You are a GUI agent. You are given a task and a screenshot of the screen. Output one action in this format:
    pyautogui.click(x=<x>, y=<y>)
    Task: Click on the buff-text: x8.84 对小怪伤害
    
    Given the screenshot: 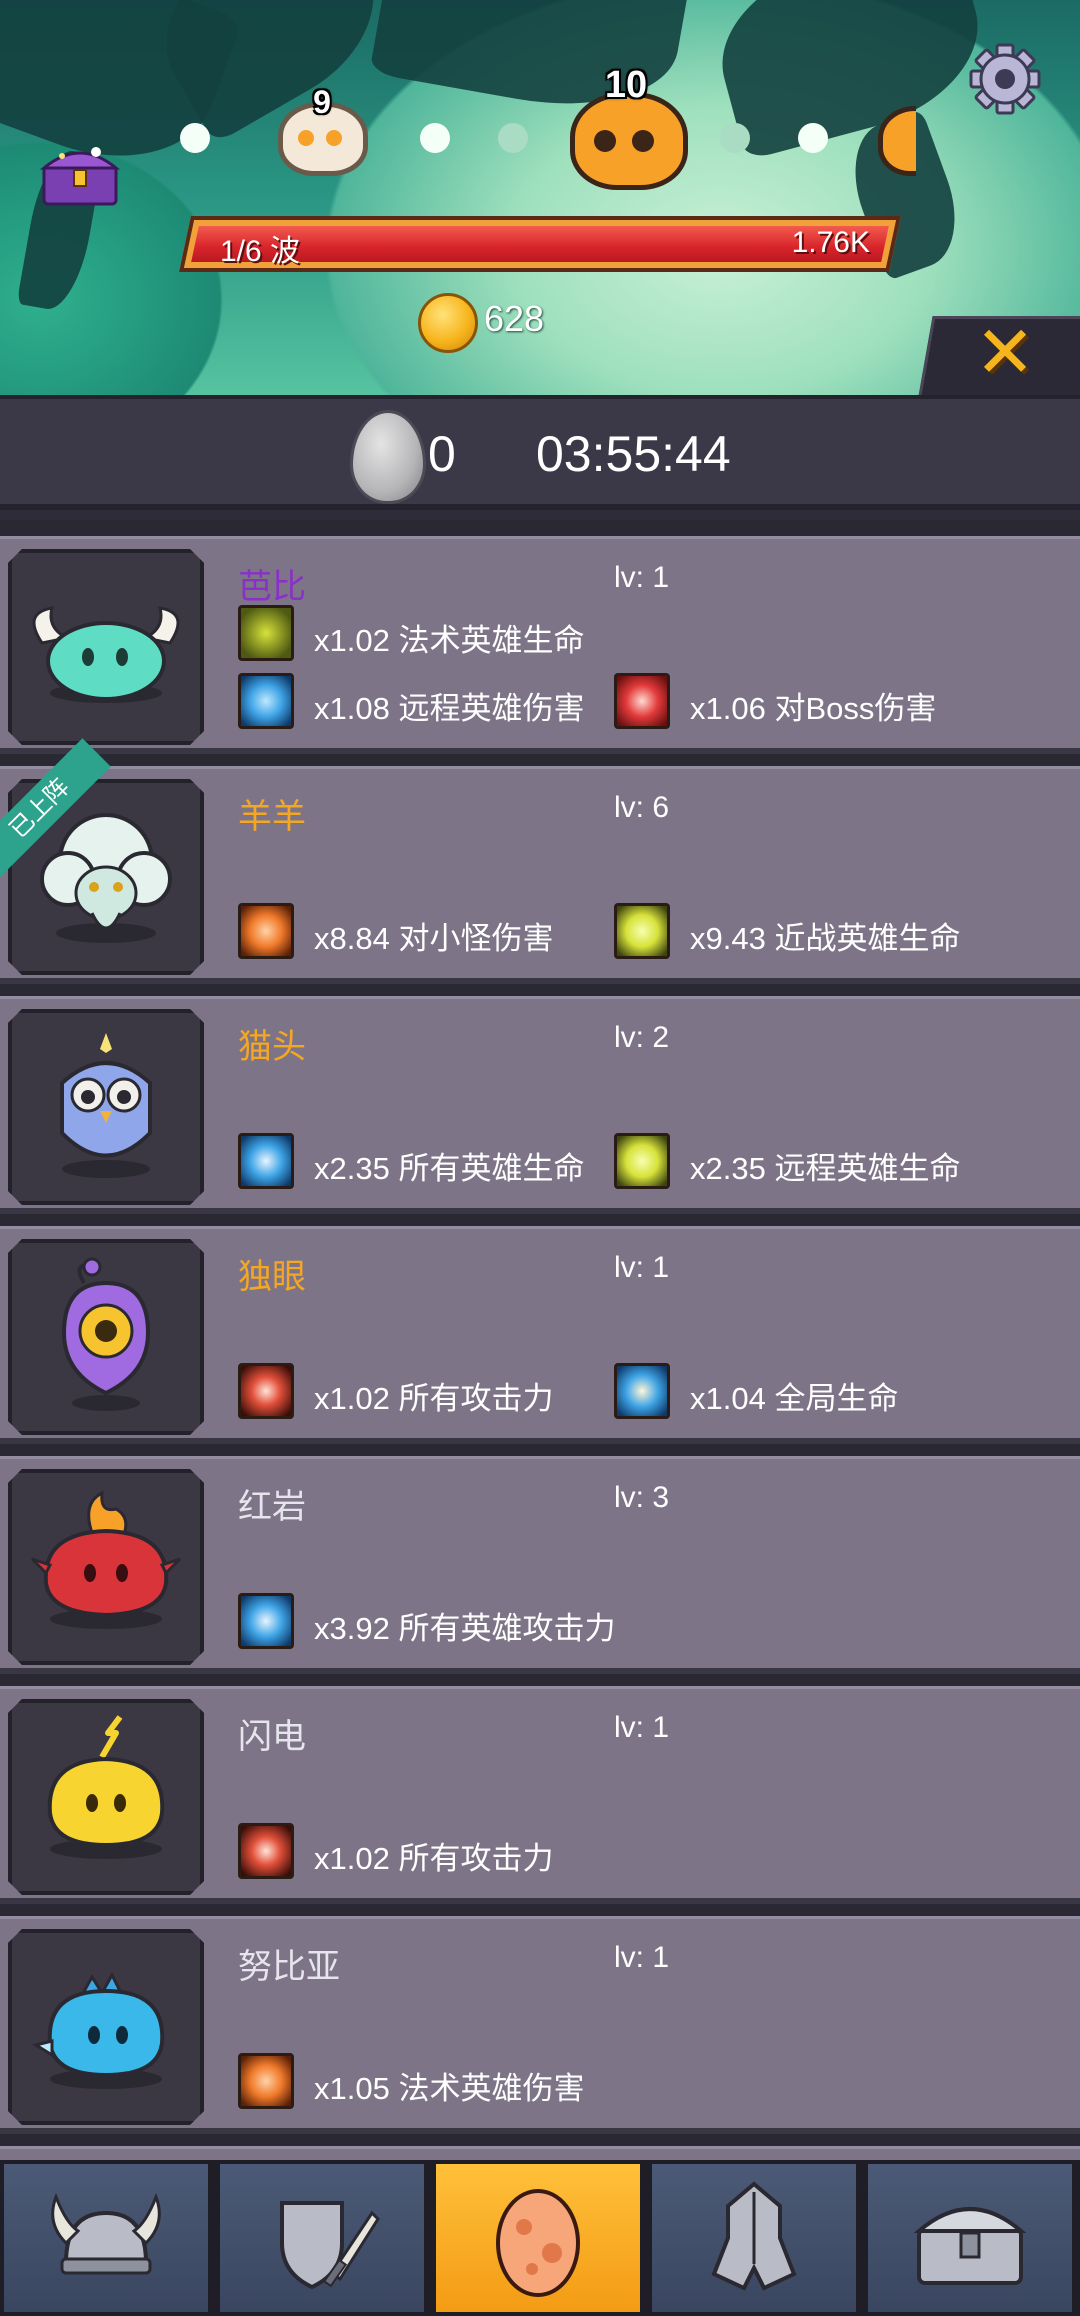 What is the action you would take?
    pyautogui.click(x=434, y=938)
    